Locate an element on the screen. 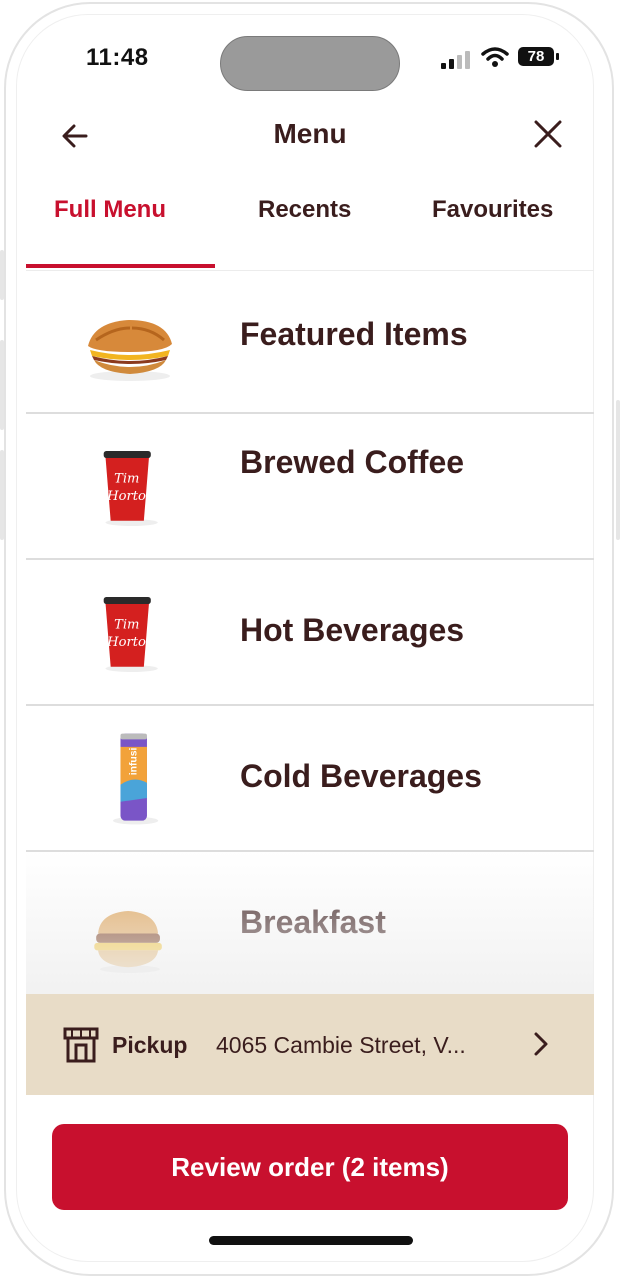  page-title: Menu is located at coordinates (310, 133).